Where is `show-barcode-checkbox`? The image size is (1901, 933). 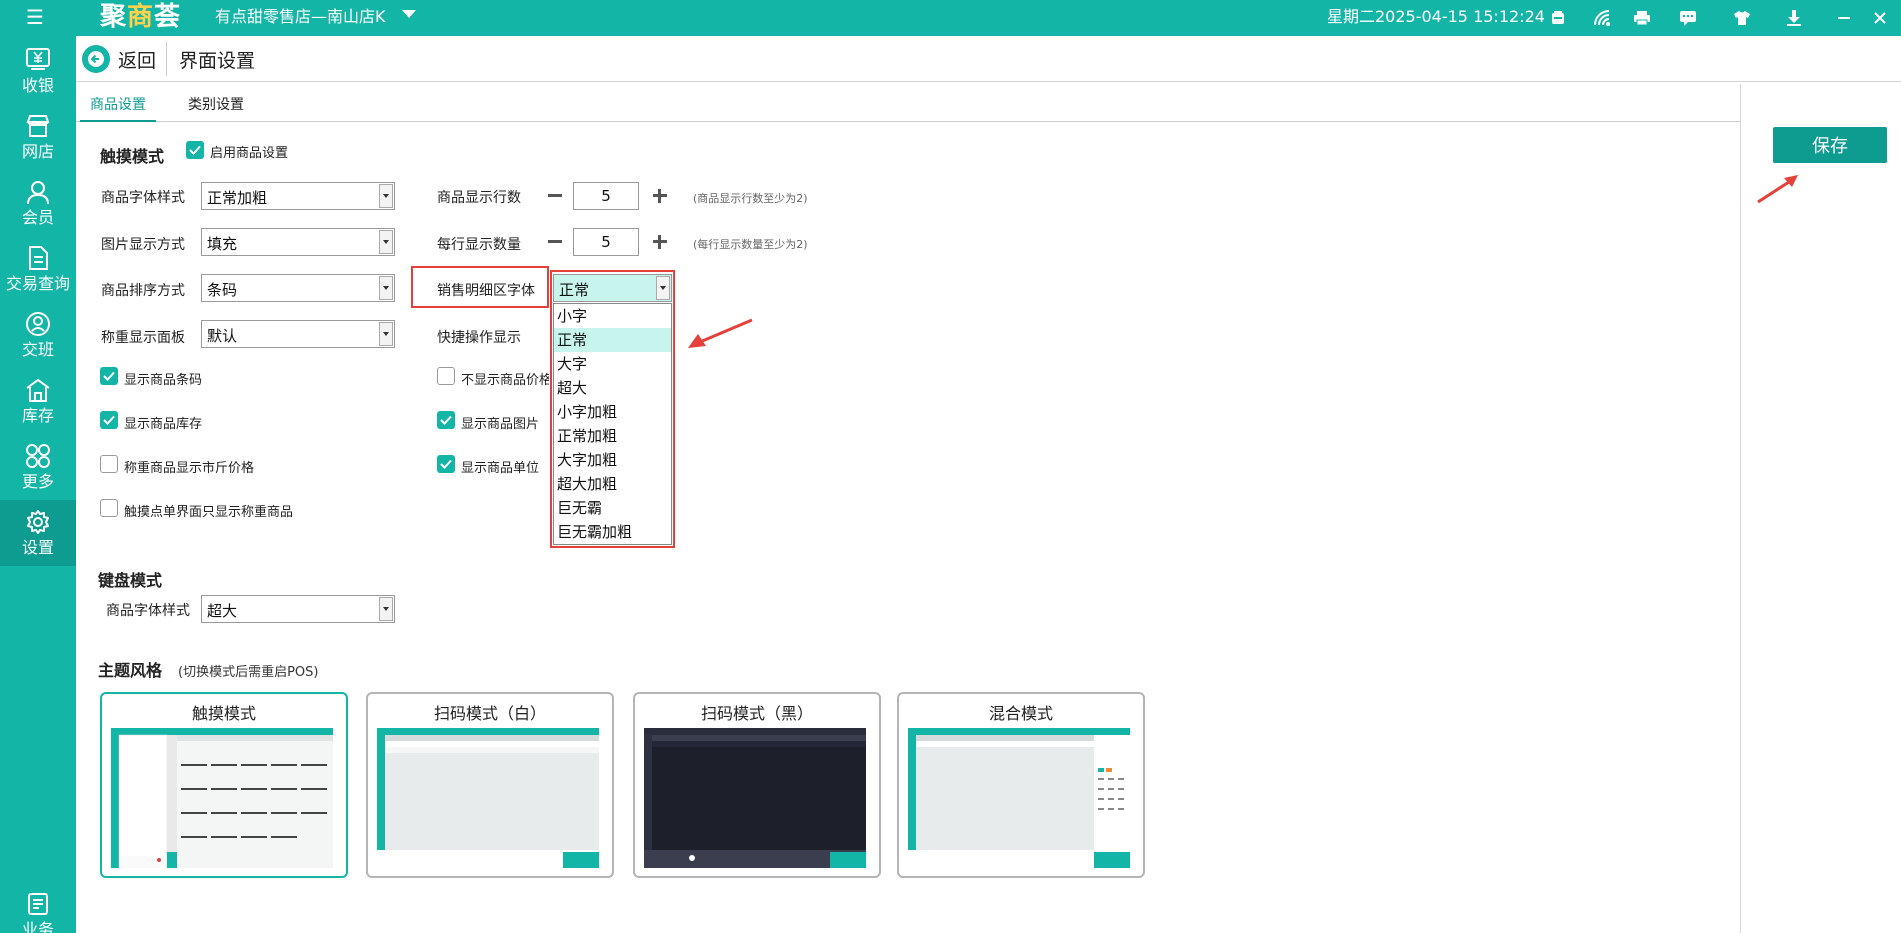
show-barcode-checkbox is located at coordinates (109, 376).